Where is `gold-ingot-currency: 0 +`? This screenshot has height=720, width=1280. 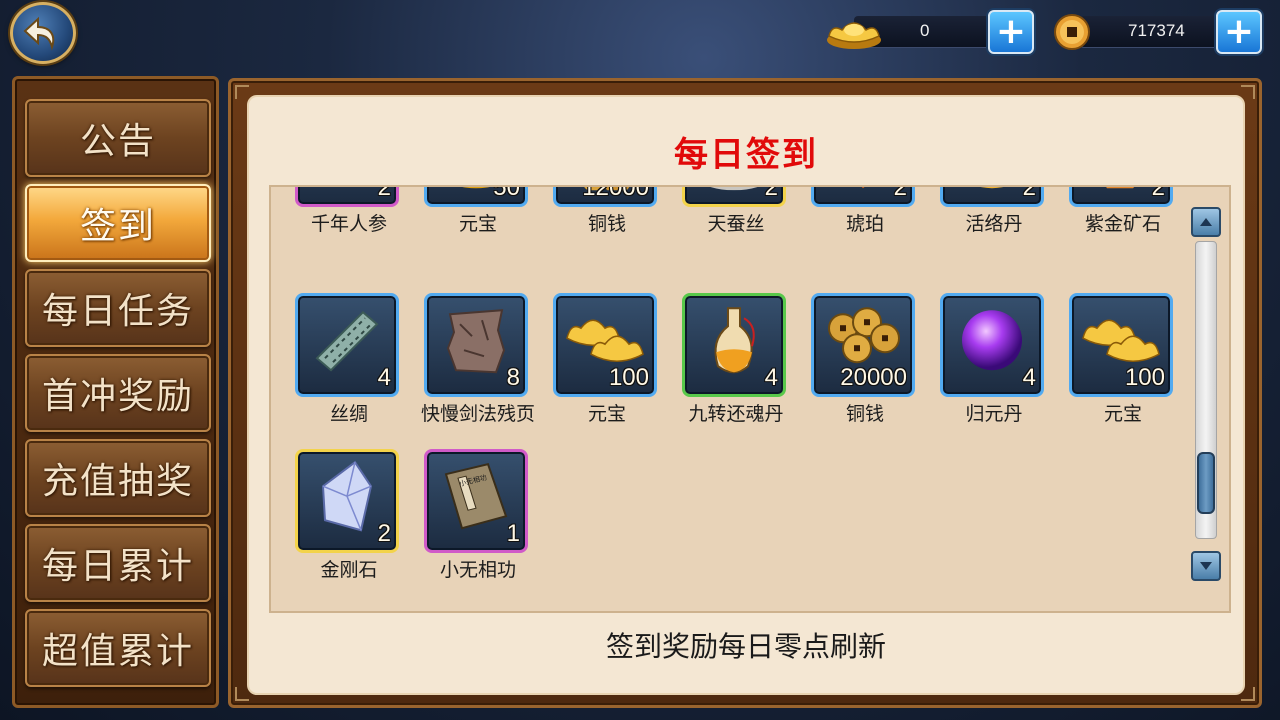
gold-ingot-currency: 0 + is located at coordinates (929, 32).